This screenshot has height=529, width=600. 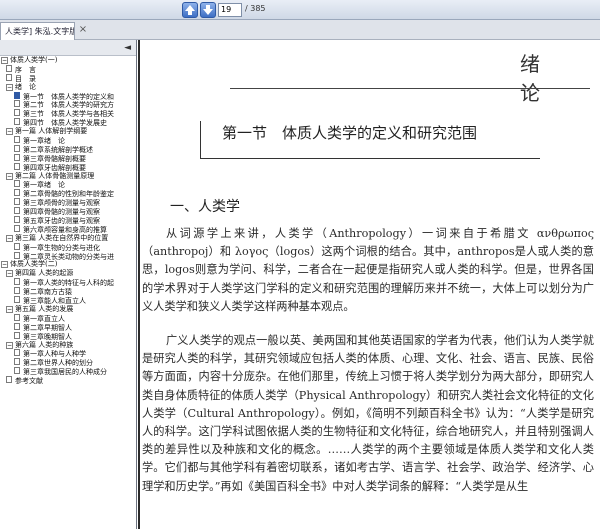 What do you see at coordinates (65, 229) in the screenshot?
I see `bookmark-label: 第六章颅容量和身高的推算` at bounding box center [65, 229].